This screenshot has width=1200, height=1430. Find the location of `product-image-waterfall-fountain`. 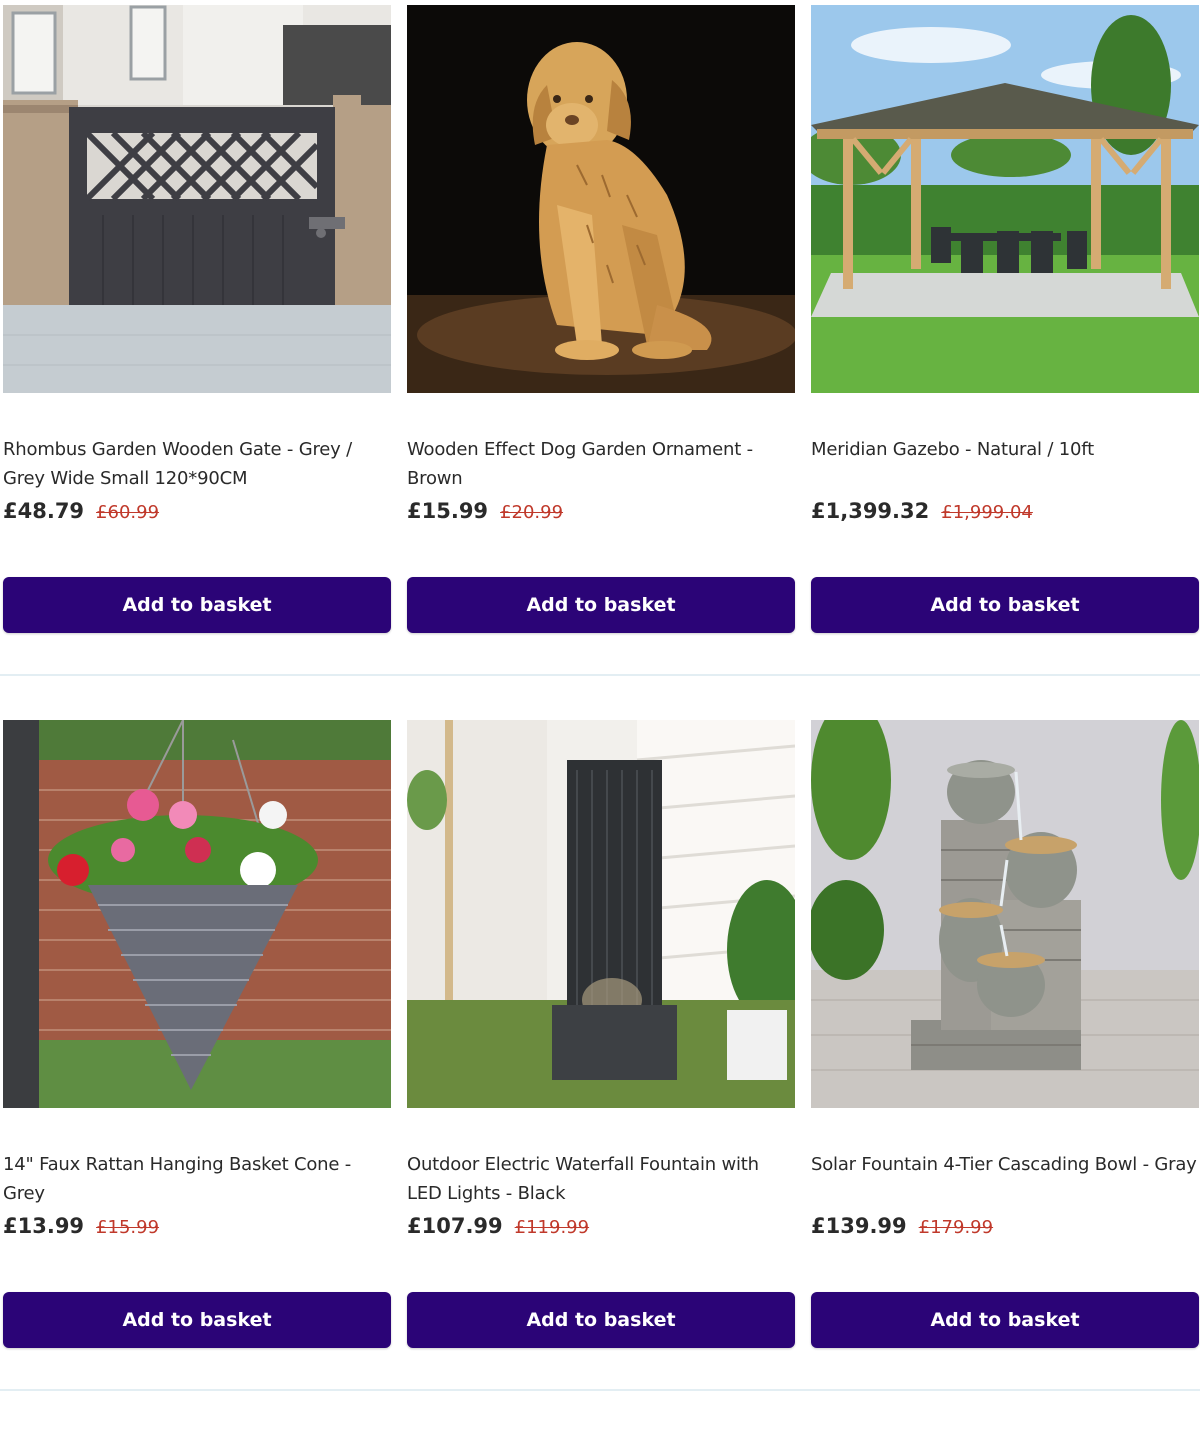

product-image-waterfall-fountain is located at coordinates (601, 914).